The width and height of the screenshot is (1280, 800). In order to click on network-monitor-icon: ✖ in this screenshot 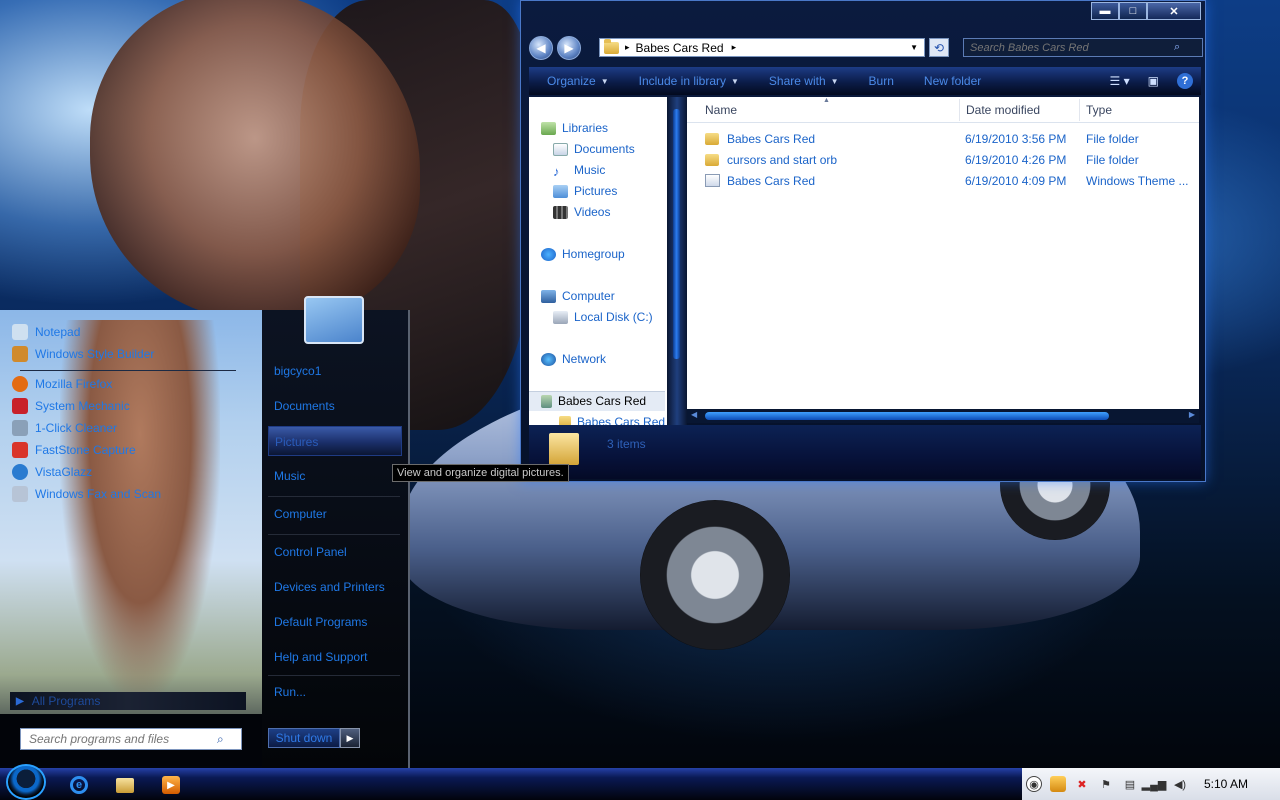, I will do `click(1082, 784)`.